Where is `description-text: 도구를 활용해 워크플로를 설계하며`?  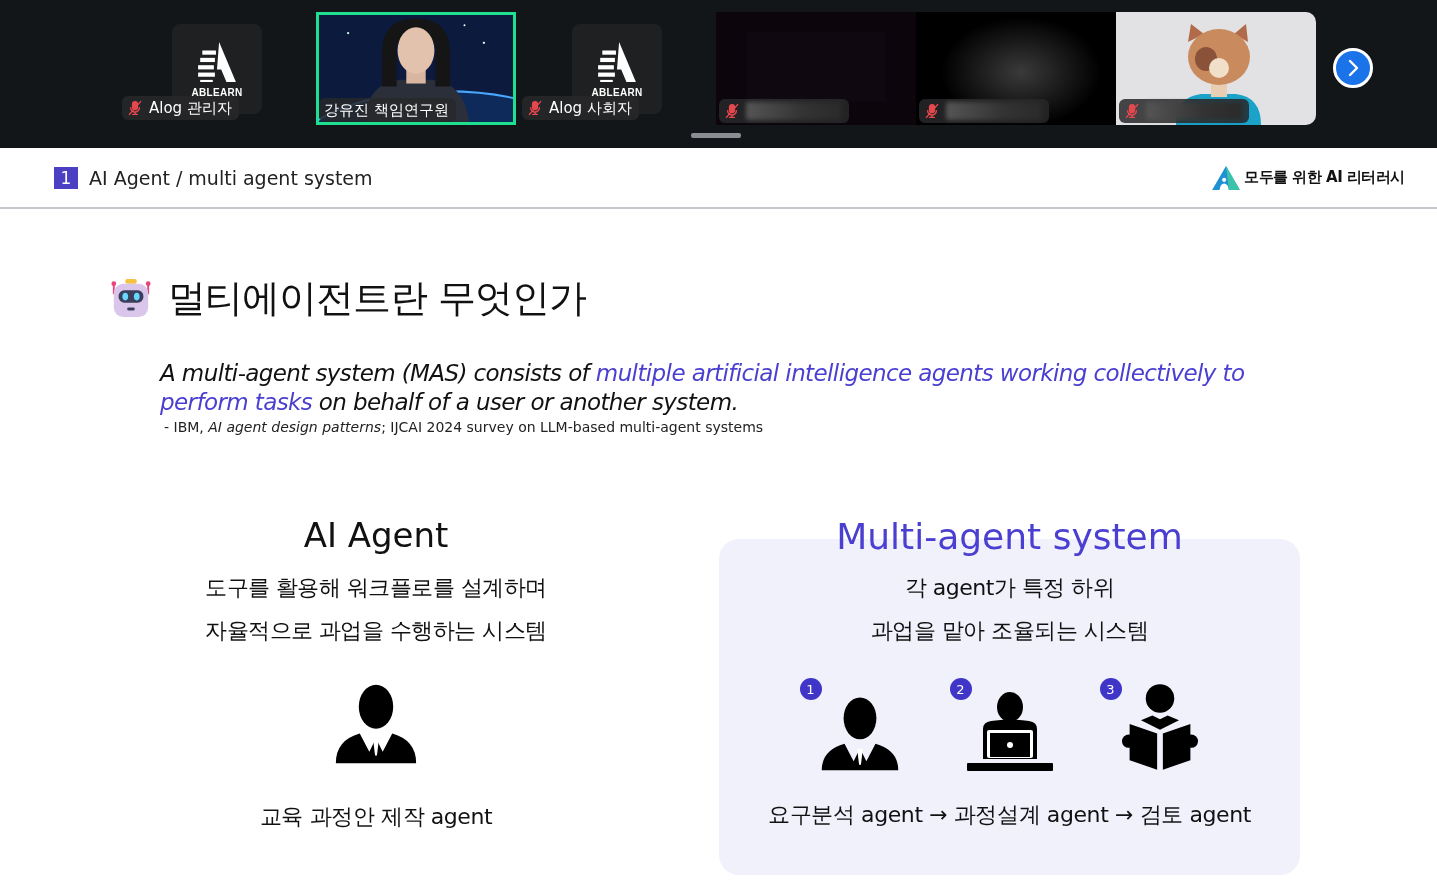
description-text: 도구를 활용해 워크플로를 설계하며 is located at coordinates (376, 588).